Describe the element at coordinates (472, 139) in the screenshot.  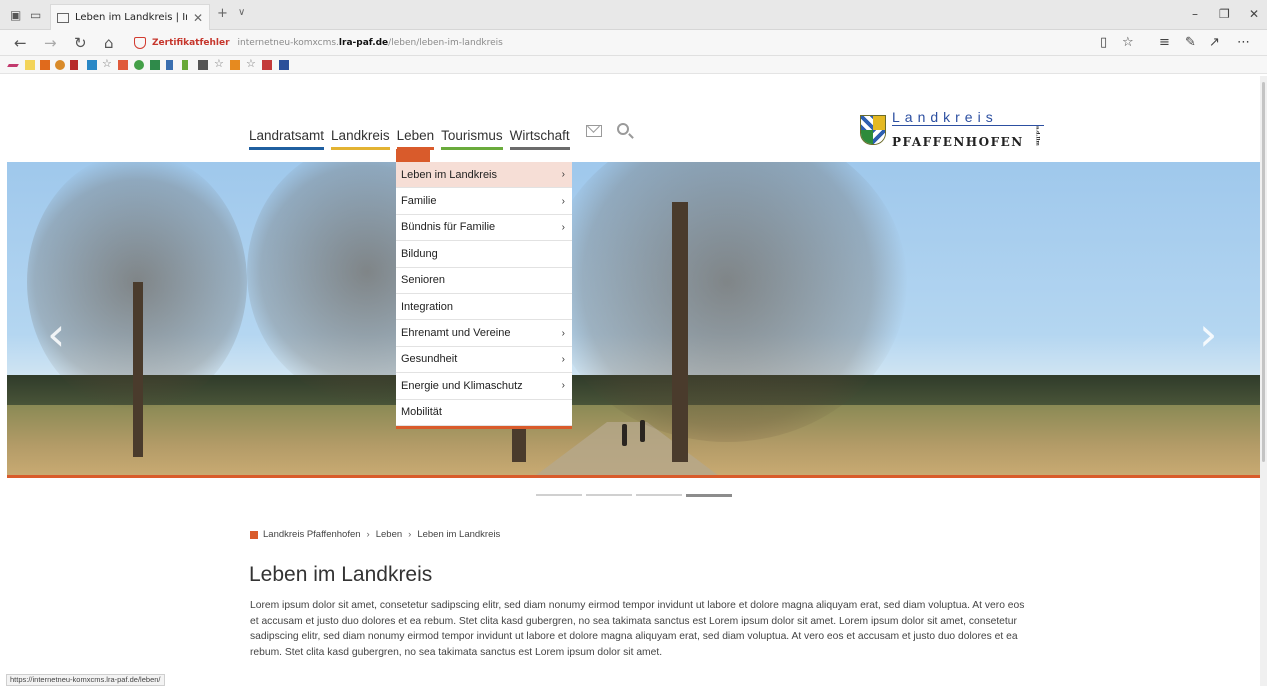
I see `nav-item-tourismus: Tourismus` at that location.